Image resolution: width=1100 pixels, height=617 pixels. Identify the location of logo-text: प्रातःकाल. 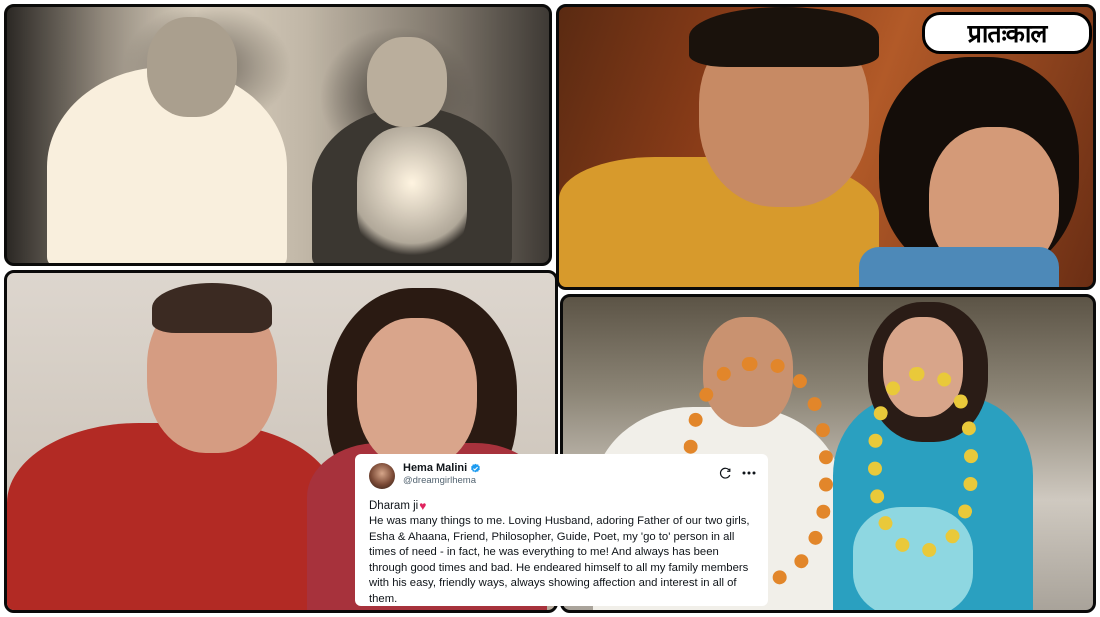
(1007, 33).